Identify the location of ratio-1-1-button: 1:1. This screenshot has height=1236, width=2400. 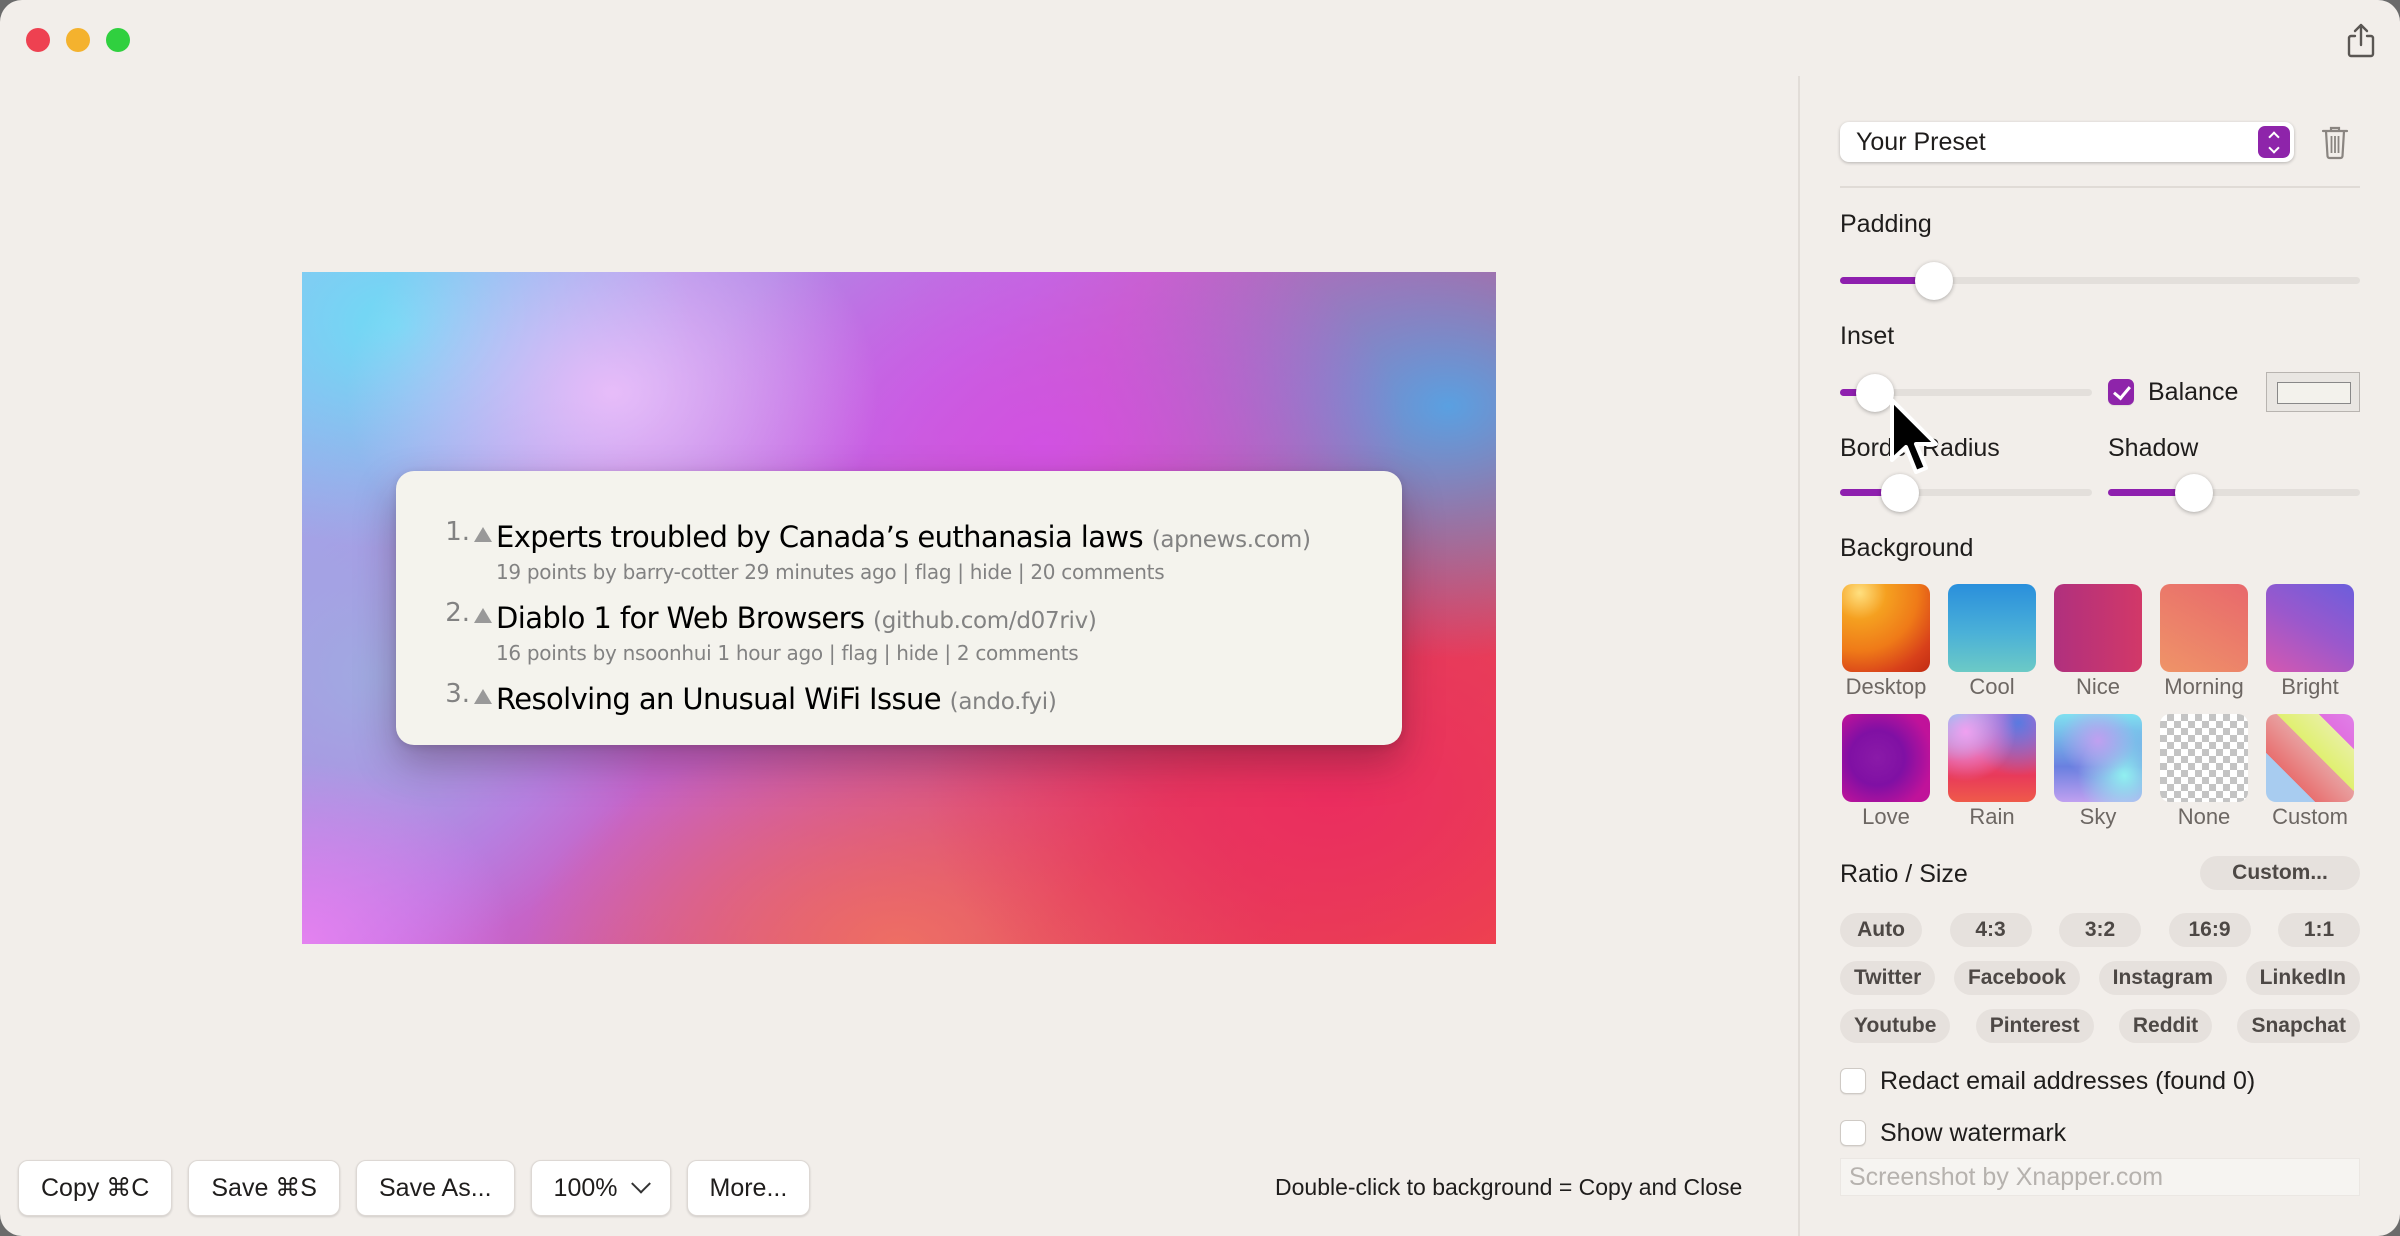
(2319, 930).